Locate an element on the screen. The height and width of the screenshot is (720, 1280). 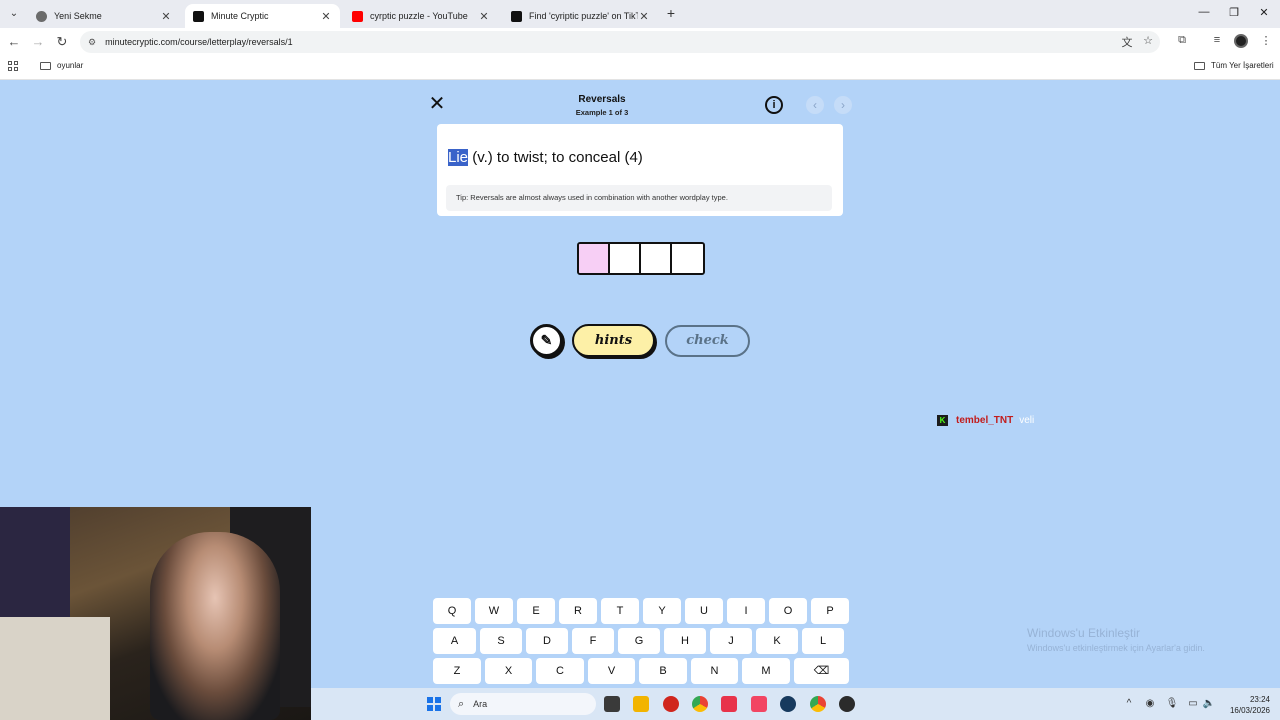
windows-start-icon is located at coordinates (434, 704).